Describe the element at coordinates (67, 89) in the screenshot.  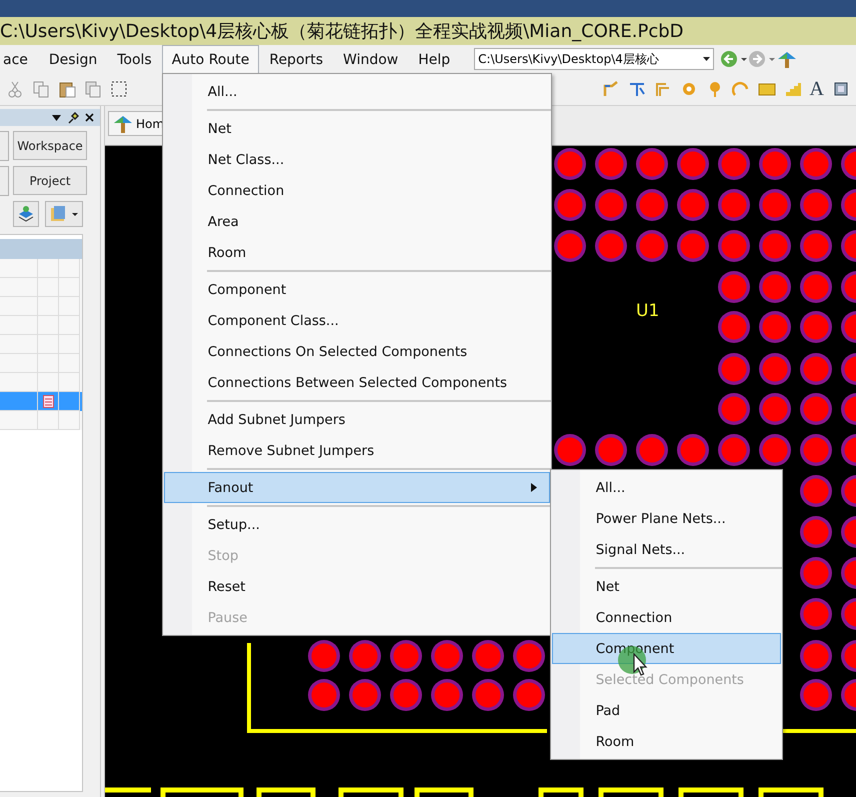
I see `paste-icon` at that location.